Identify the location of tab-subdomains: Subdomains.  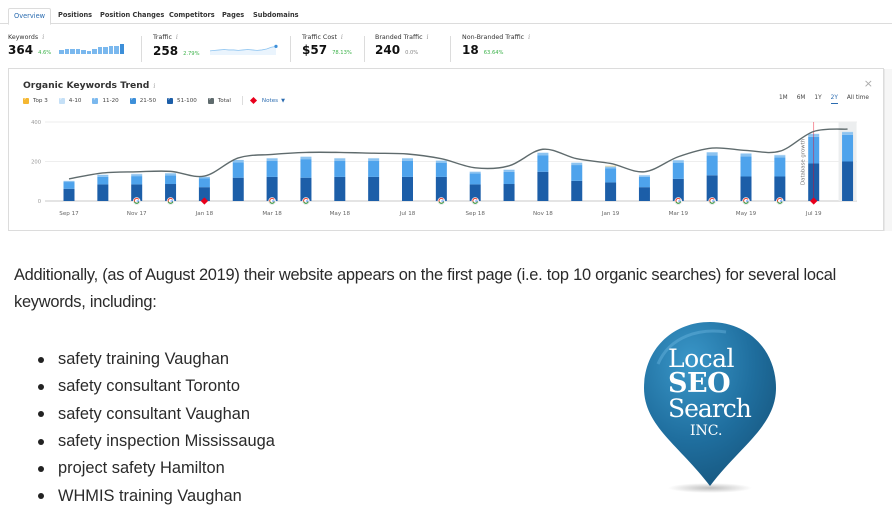
(276, 16).